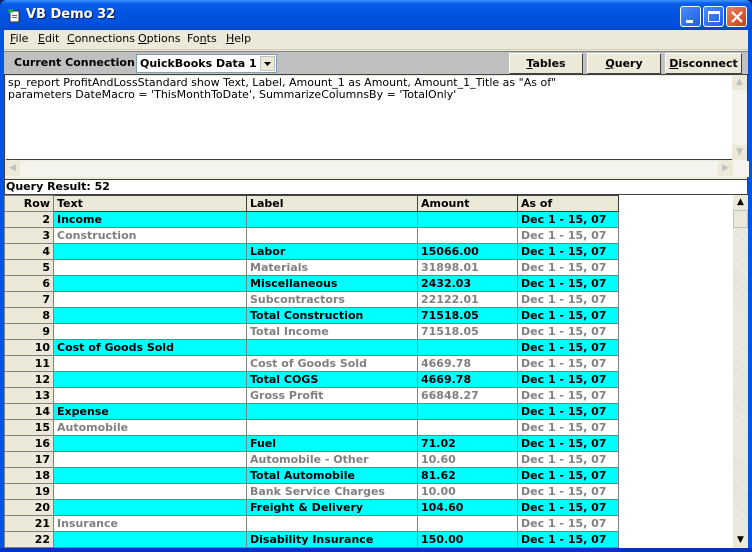 This screenshot has width=752, height=552. What do you see at coordinates (377, 169) in the screenshot?
I see `query-horizontal-scrollbar: ◀ ▶` at bounding box center [377, 169].